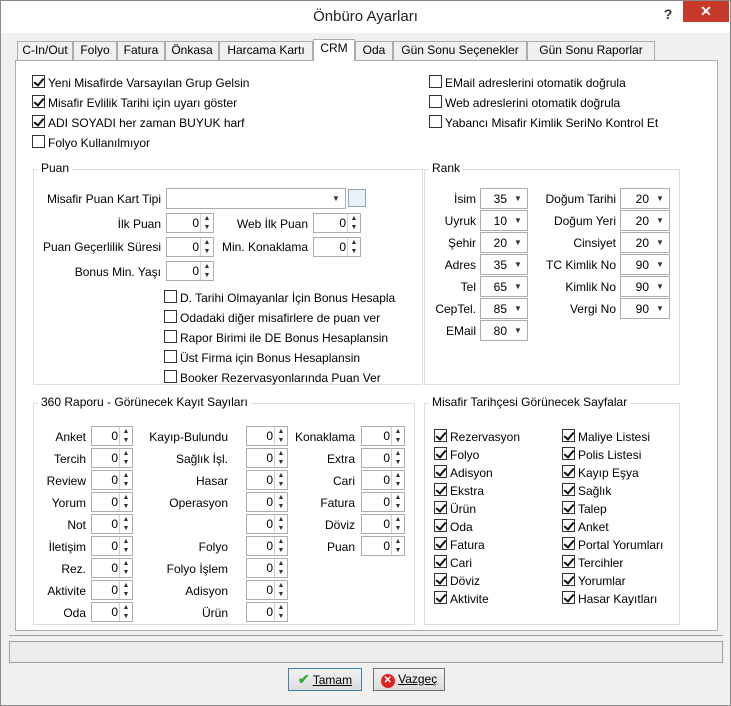 Image resolution: width=731 pixels, height=706 pixels. I want to click on checkbox-row: Anket, so click(585, 527).